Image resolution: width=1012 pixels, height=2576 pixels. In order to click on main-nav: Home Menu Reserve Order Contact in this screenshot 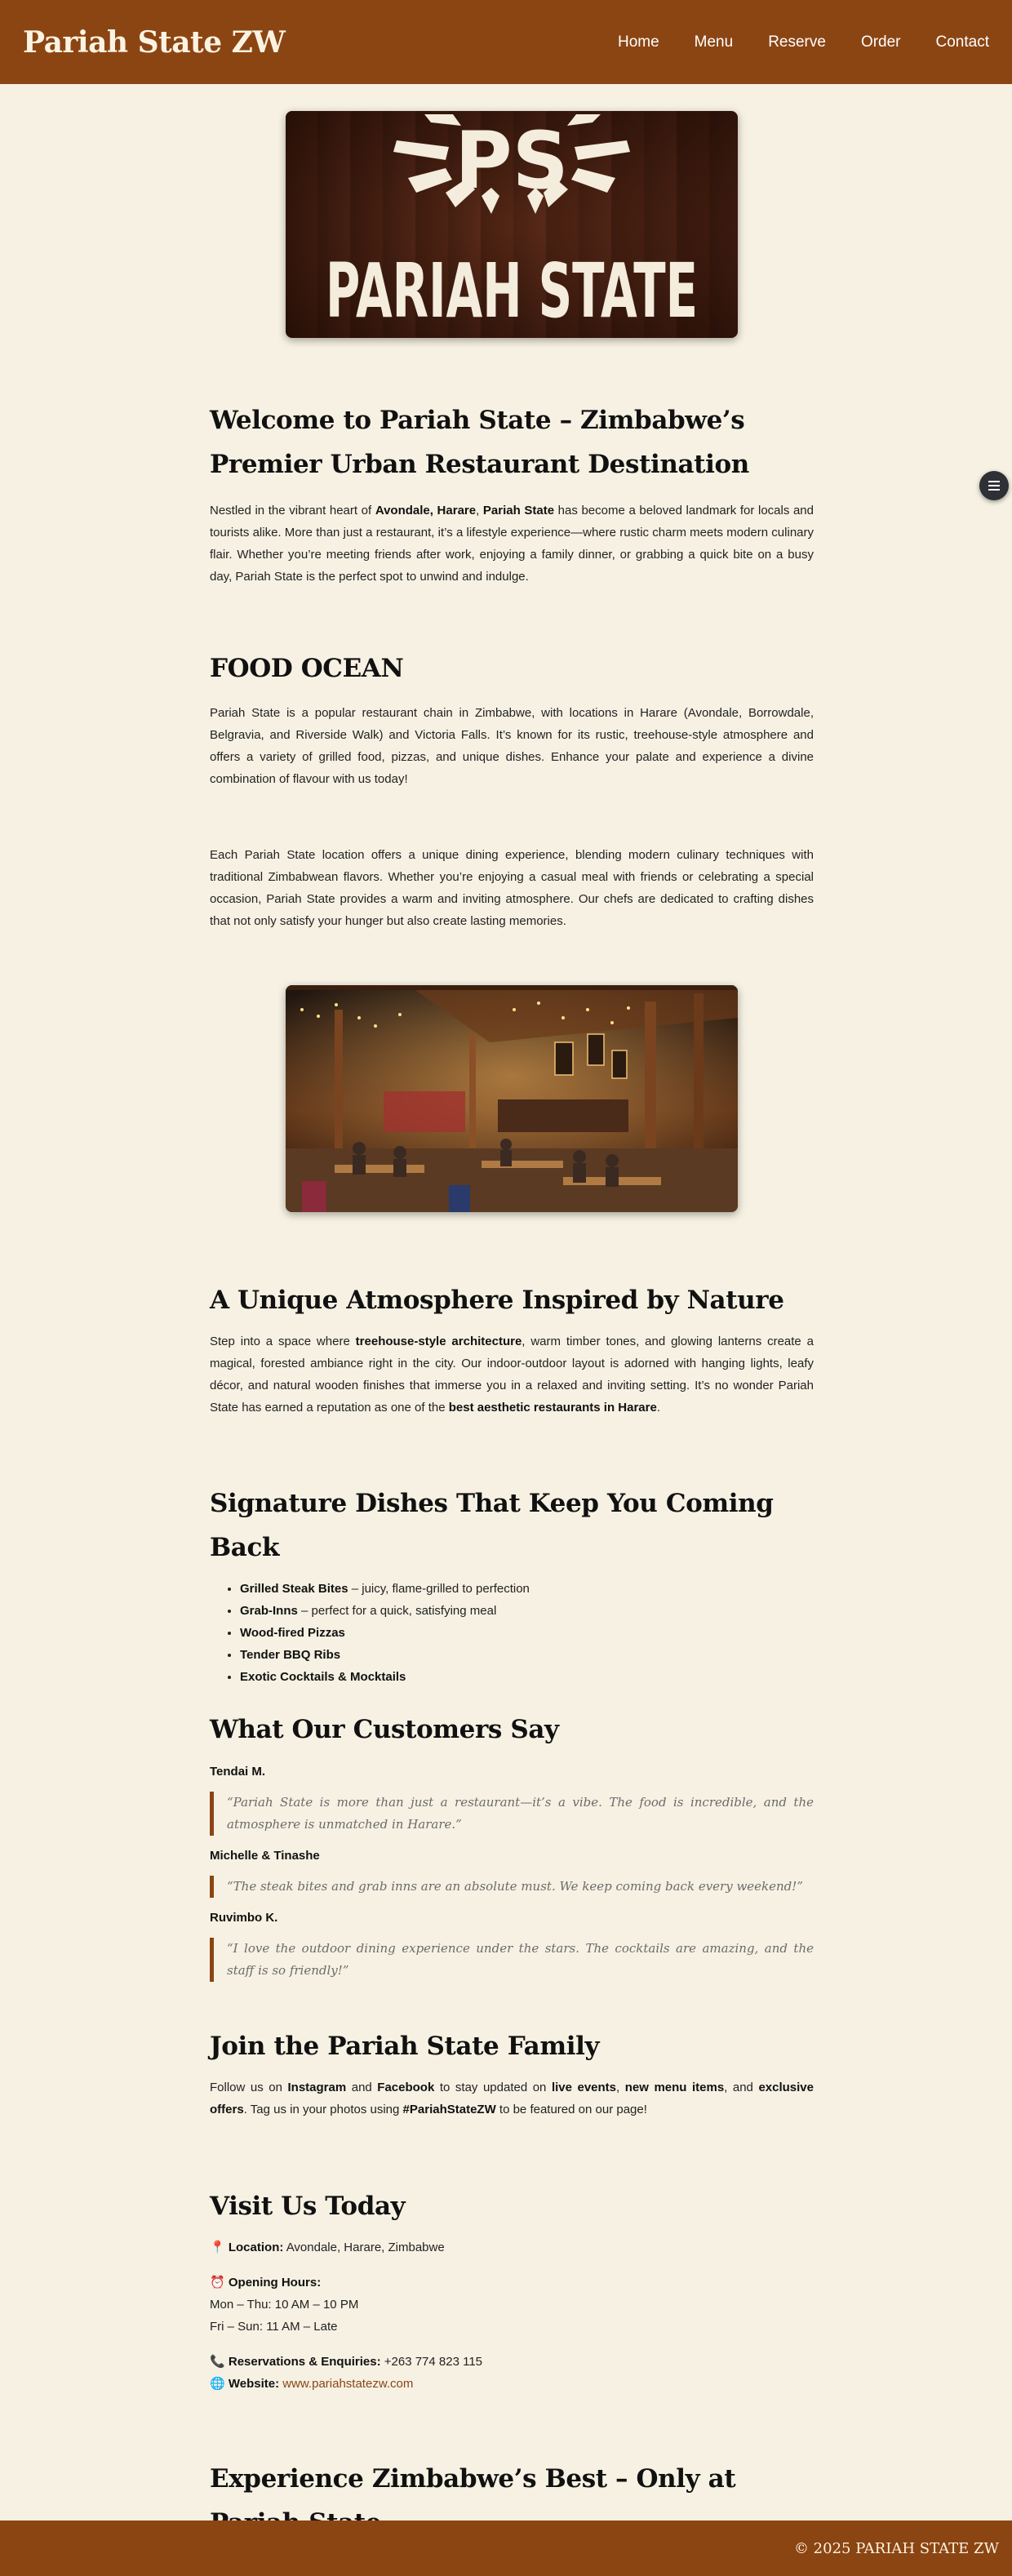, I will do `click(786, 42)`.